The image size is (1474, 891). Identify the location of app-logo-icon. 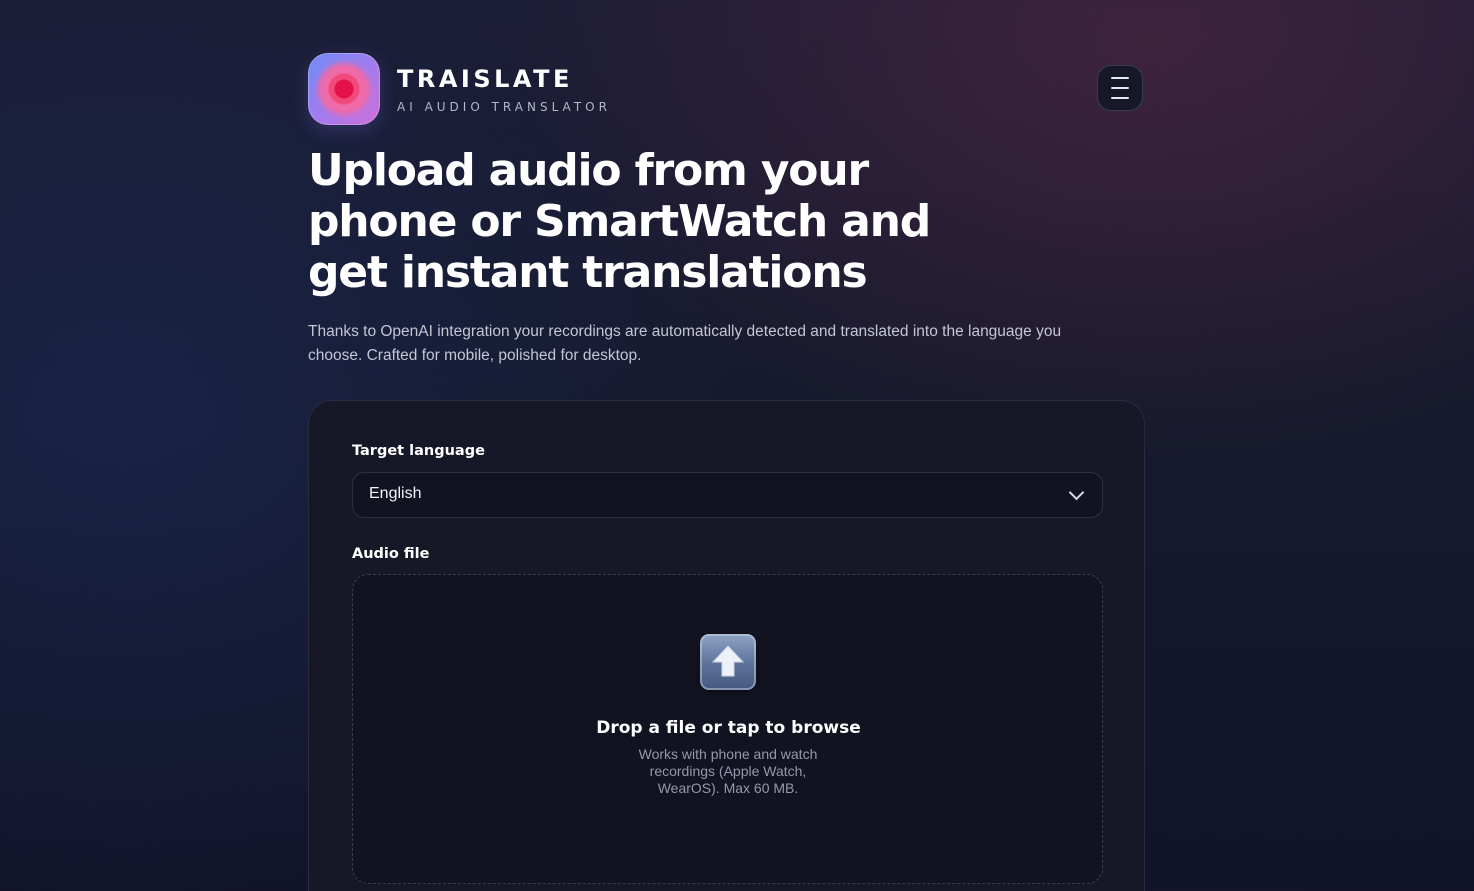
(344, 89).